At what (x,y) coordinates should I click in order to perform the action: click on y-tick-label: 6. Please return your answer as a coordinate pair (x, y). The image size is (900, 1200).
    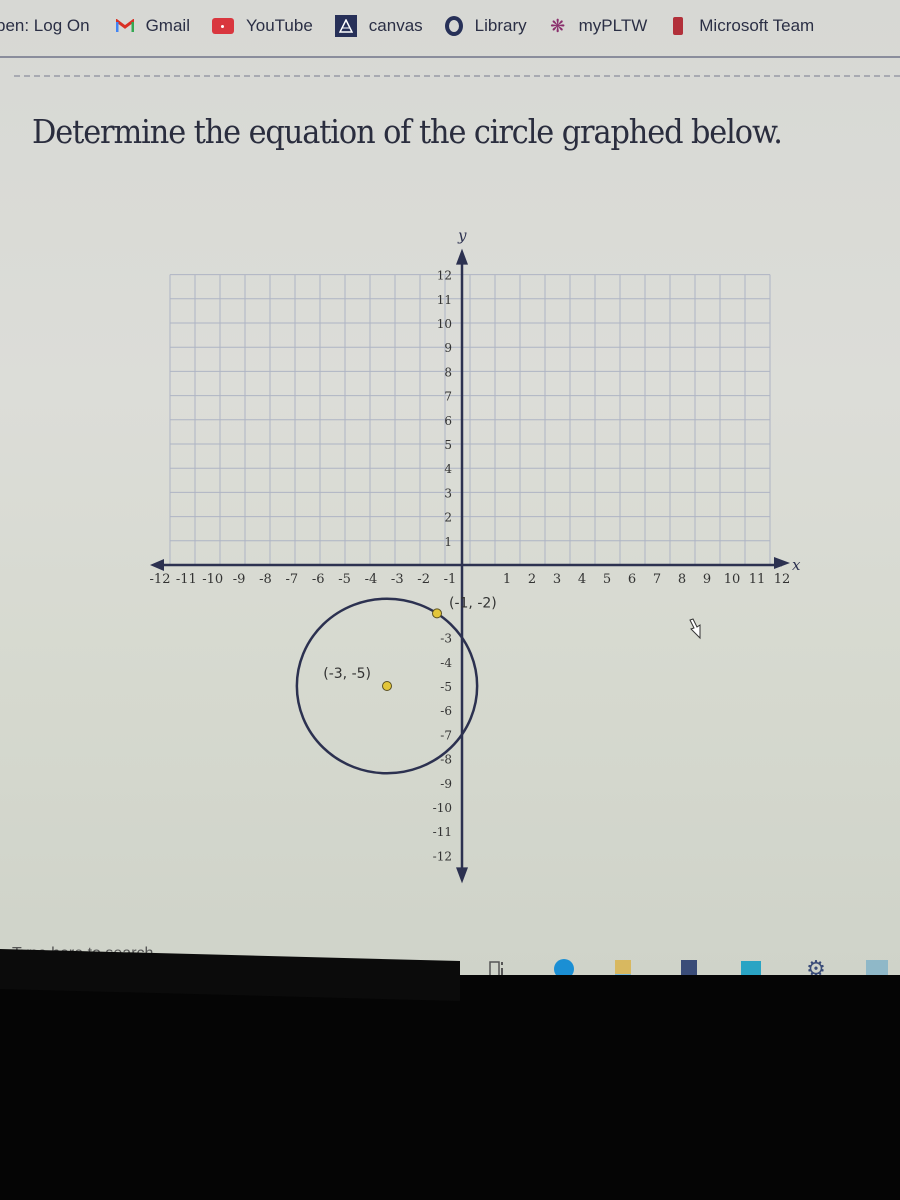
    Looking at the image, I should click on (448, 421).